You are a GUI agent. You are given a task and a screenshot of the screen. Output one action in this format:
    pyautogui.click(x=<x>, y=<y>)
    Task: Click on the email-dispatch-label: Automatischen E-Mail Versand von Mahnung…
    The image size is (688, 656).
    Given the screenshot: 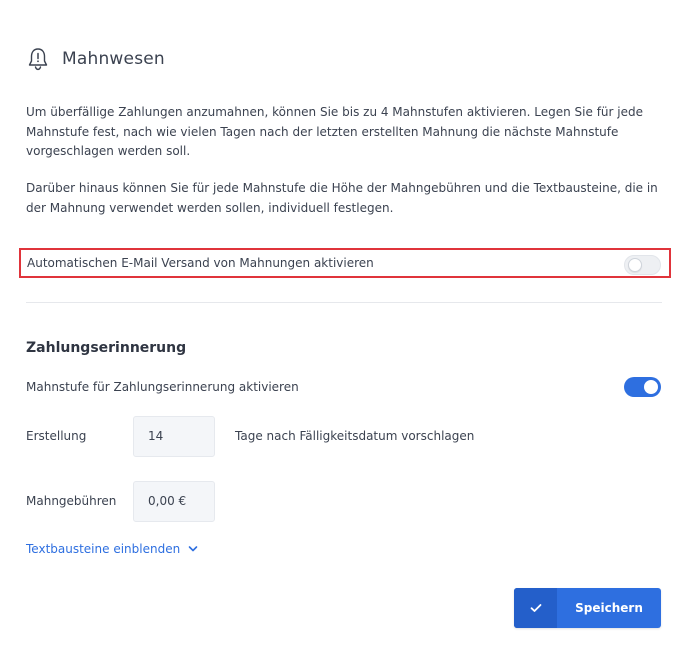 What is the action you would take?
    pyautogui.click(x=200, y=263)
    